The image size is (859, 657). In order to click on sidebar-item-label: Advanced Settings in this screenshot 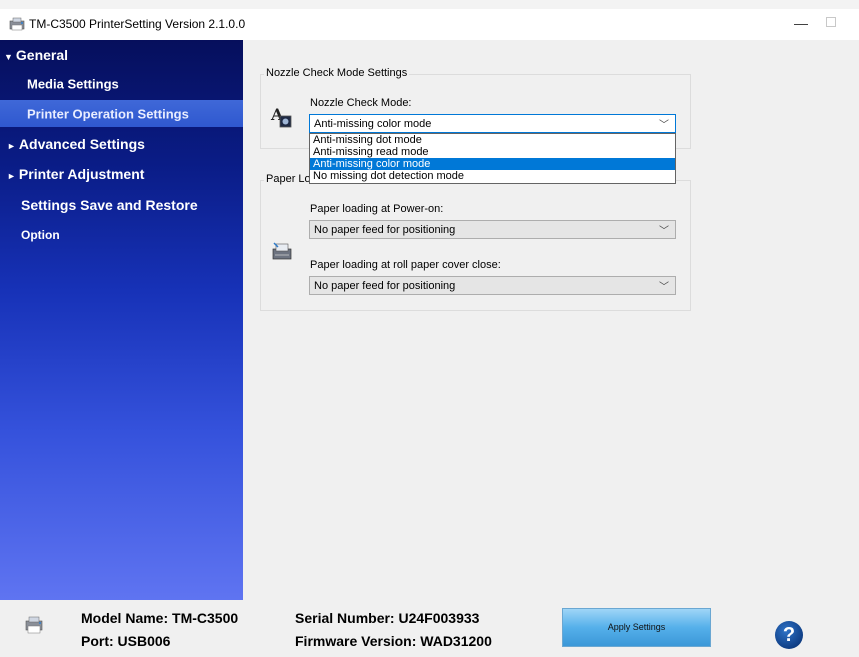, I will do `click(81, 143)`.